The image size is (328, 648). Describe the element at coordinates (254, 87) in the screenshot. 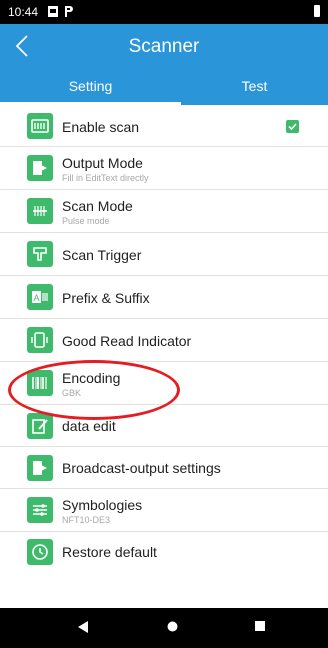

I see `tab-test: Test` at that location.